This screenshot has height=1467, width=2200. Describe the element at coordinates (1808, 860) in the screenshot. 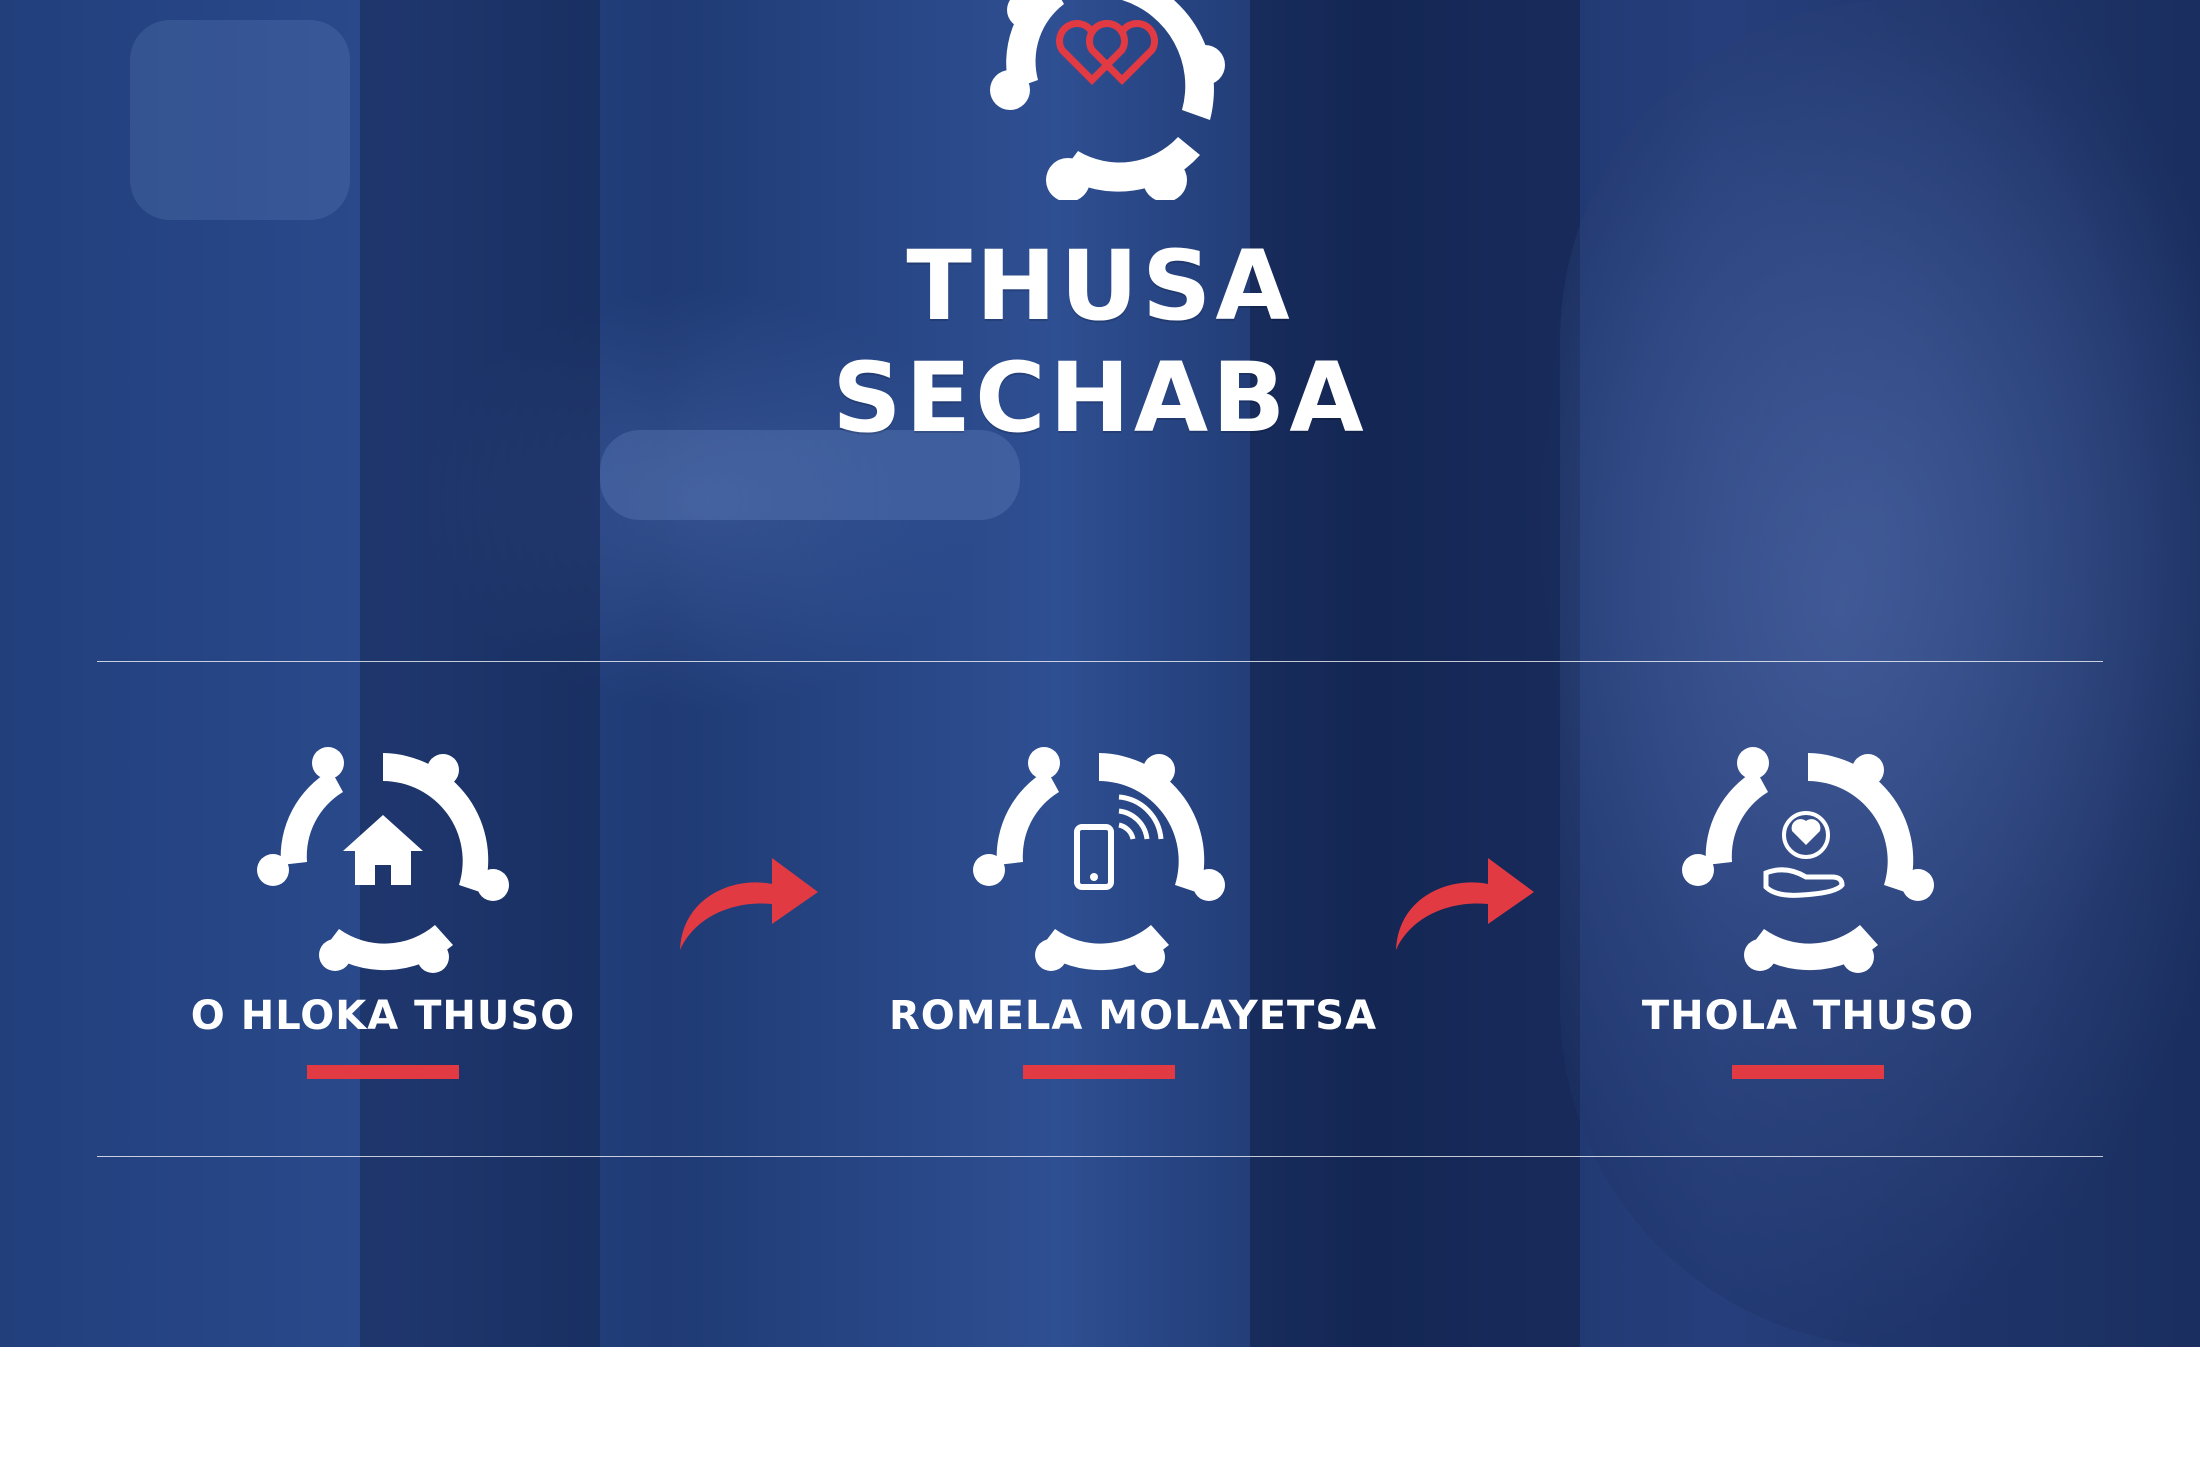

I see `heart-in-hand-icon` at that location.